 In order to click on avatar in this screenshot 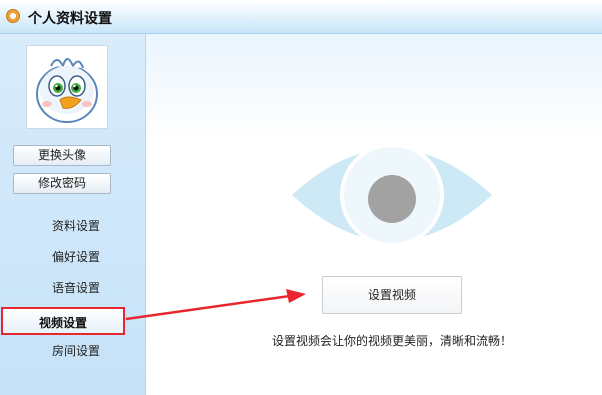, I will do `click(67, 87)`.